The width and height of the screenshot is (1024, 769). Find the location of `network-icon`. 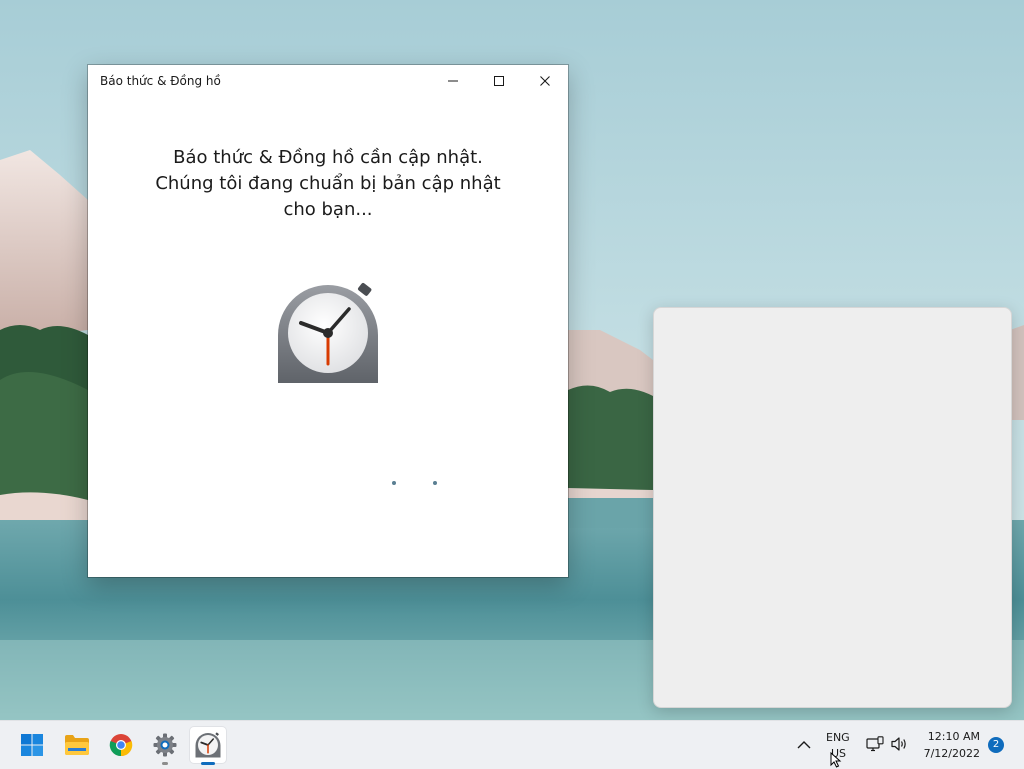

network-icon is located at coordinates (875, 744).